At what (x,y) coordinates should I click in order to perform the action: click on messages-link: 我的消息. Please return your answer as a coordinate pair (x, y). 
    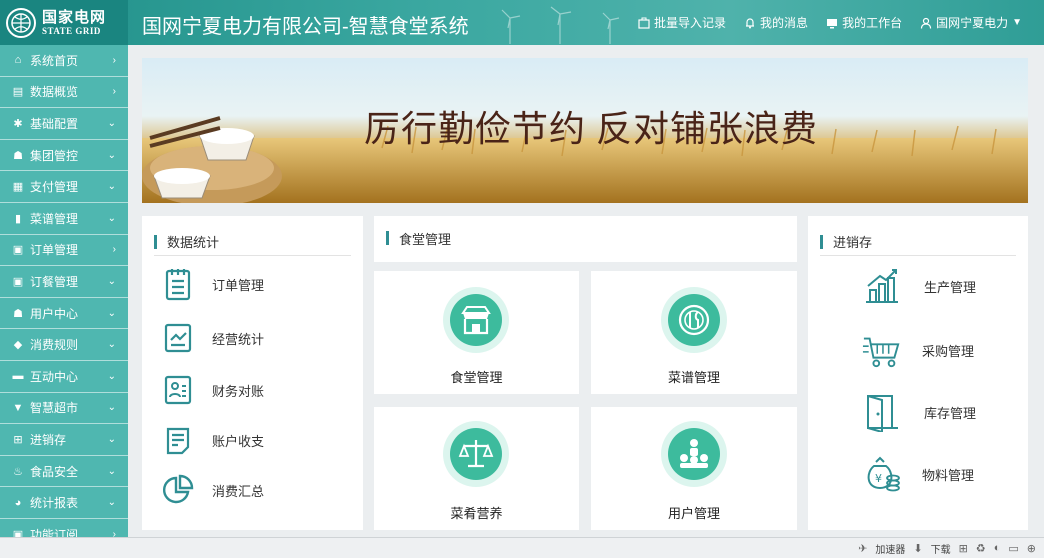
    Looking at the image, I should click on (776, 22).